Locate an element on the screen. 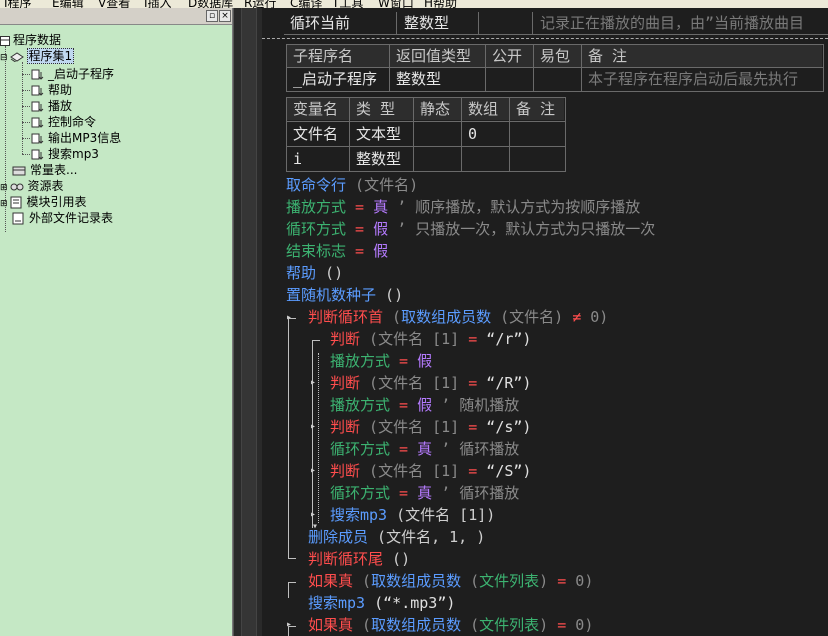 The height and width of the screenshot is (636, 828). tree-assembly: ⊟ 程序集1 is located at coordinates (37, 56).